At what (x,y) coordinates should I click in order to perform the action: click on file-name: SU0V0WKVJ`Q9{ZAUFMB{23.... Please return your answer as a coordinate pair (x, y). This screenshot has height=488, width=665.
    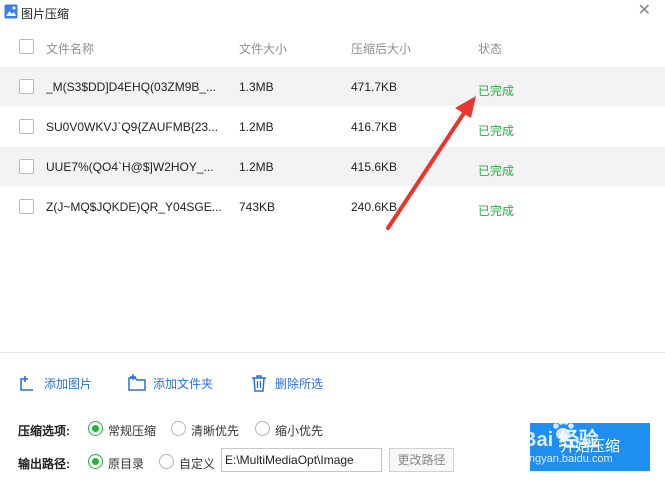
    Looking at the image, I should click on (132, 127).